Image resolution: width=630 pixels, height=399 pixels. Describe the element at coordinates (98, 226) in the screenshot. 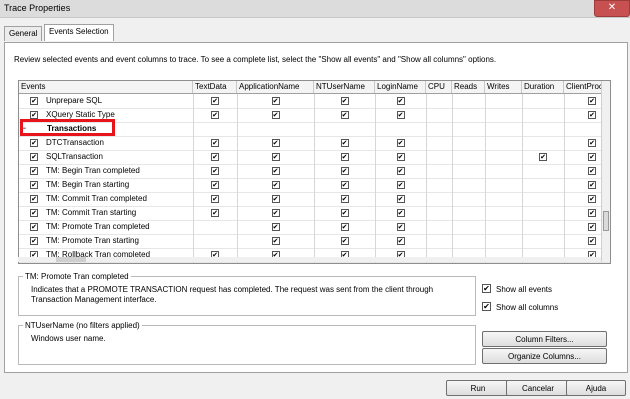

I see `event-label: TM: Promote Tran completed` at that location.